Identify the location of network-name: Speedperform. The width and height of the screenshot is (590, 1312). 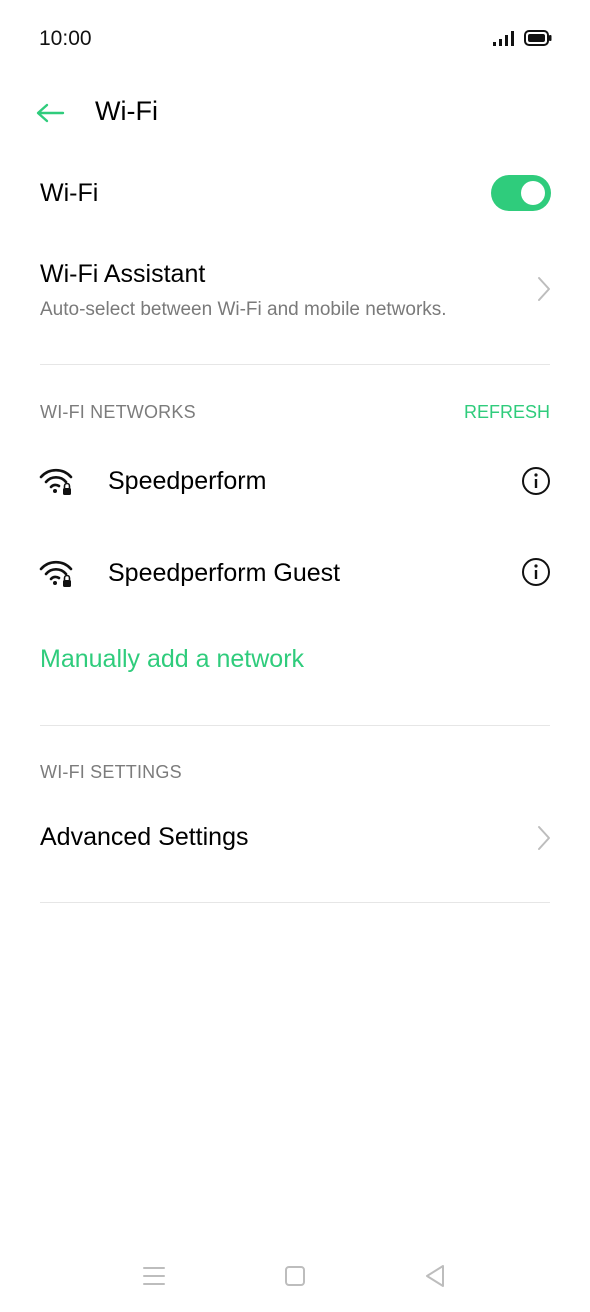
(187, 481).